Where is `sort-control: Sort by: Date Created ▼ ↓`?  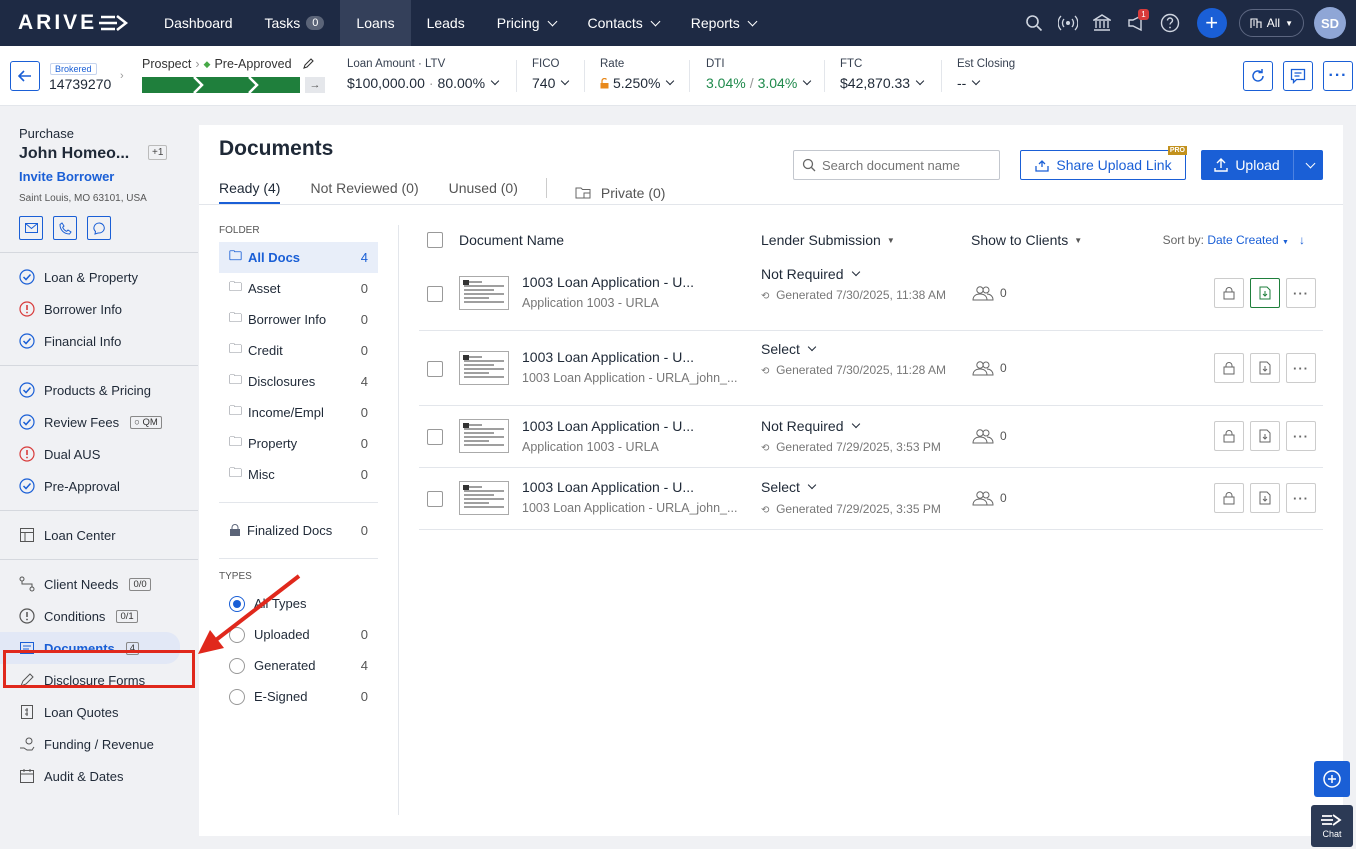 sort-control: Sort by: Date Created ▼ ↓ is located at coordinates (1234, 240).